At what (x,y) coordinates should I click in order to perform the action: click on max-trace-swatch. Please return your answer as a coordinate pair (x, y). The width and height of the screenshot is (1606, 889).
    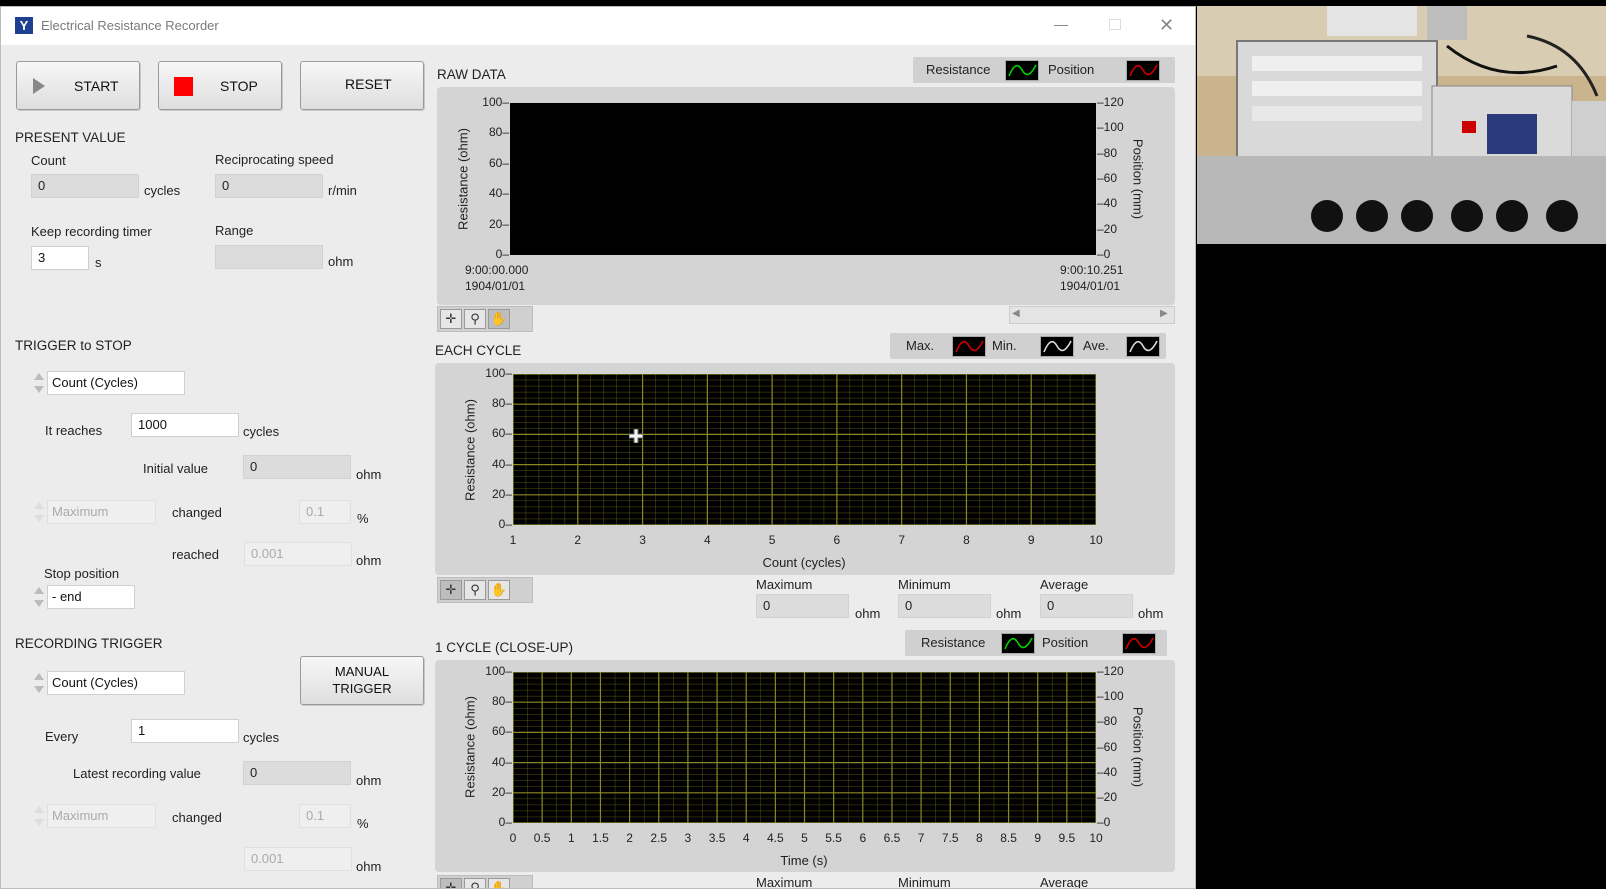
    Looking at the image, I should click on (969, 346).